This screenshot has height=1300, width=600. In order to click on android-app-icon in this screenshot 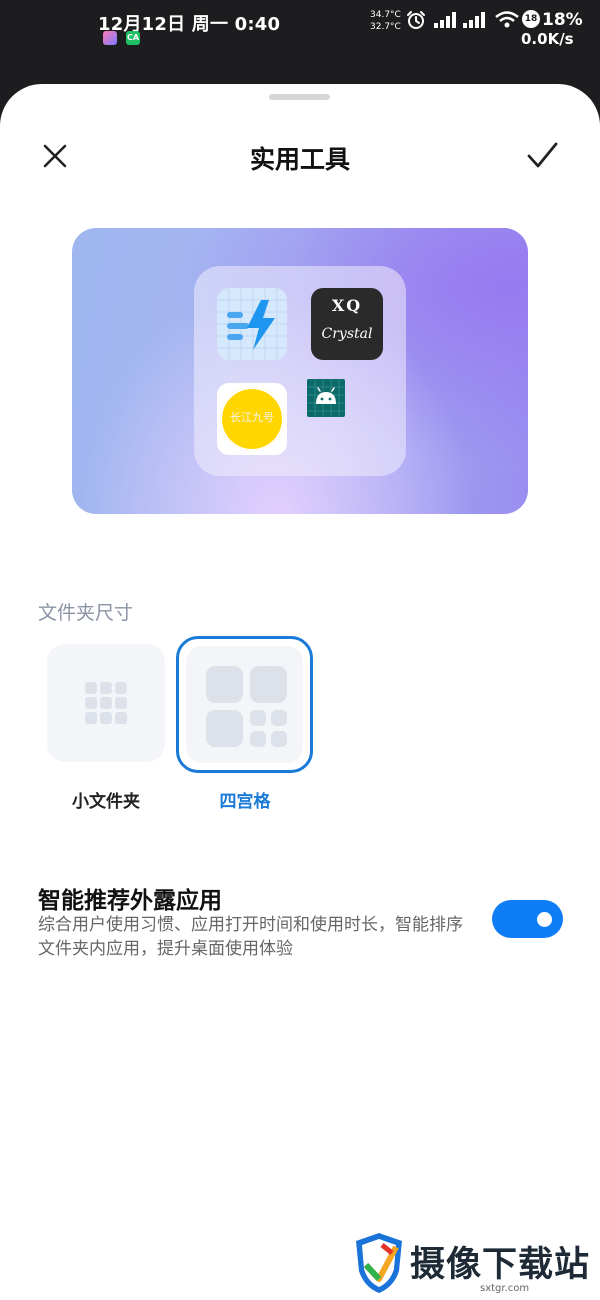, I will do `click(326, 398)`.